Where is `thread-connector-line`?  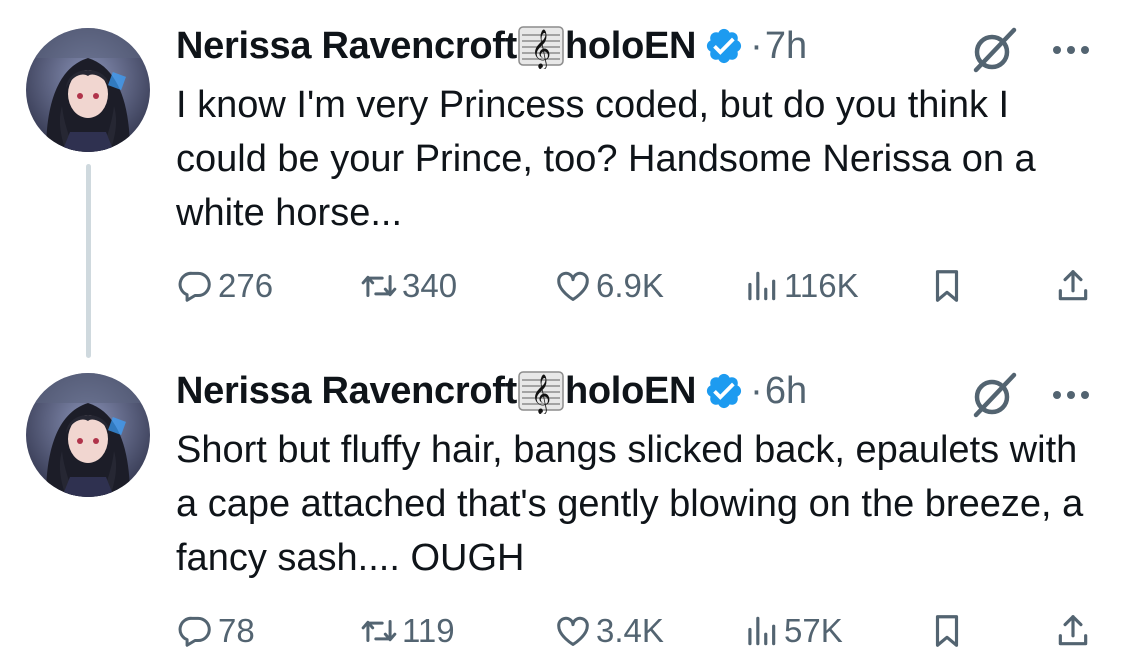 thread-connector-line is located at coordinates (88, 261).